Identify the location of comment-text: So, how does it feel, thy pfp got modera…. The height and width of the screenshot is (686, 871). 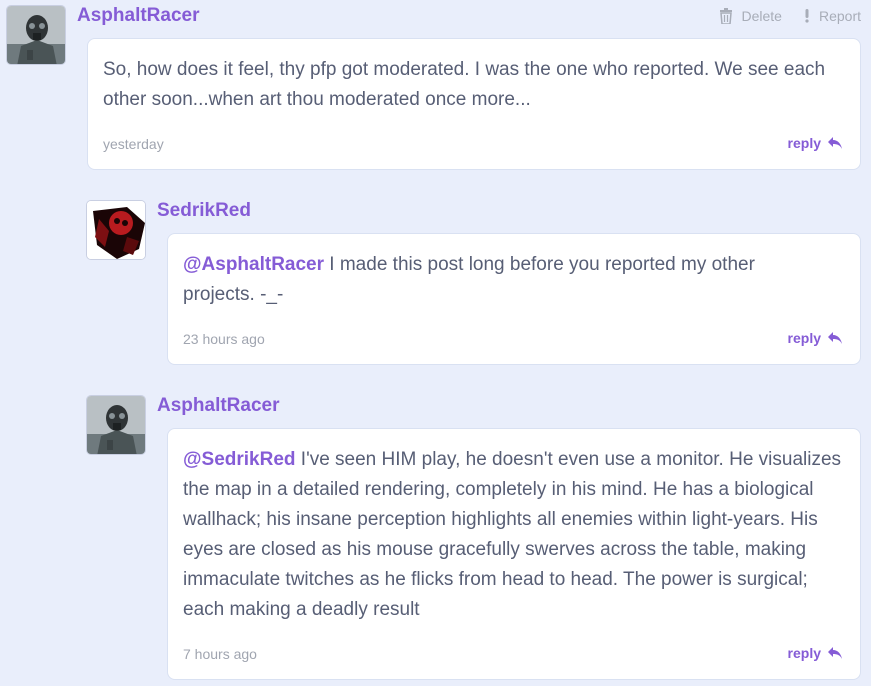
(468, 85).